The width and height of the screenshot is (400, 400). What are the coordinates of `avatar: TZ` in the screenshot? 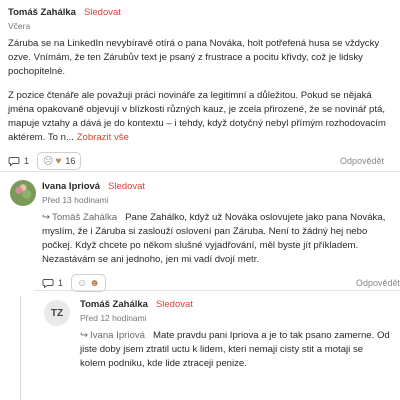 It's located at (57, 313).